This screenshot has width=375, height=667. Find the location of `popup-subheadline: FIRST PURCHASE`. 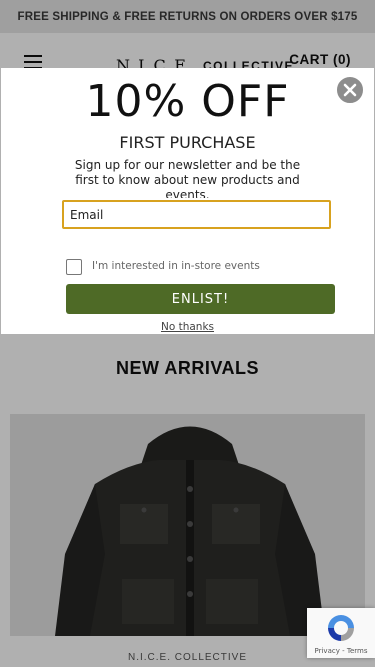

popup-subheadline: FIRST PURCHASE is located at coordinates (187, 142).